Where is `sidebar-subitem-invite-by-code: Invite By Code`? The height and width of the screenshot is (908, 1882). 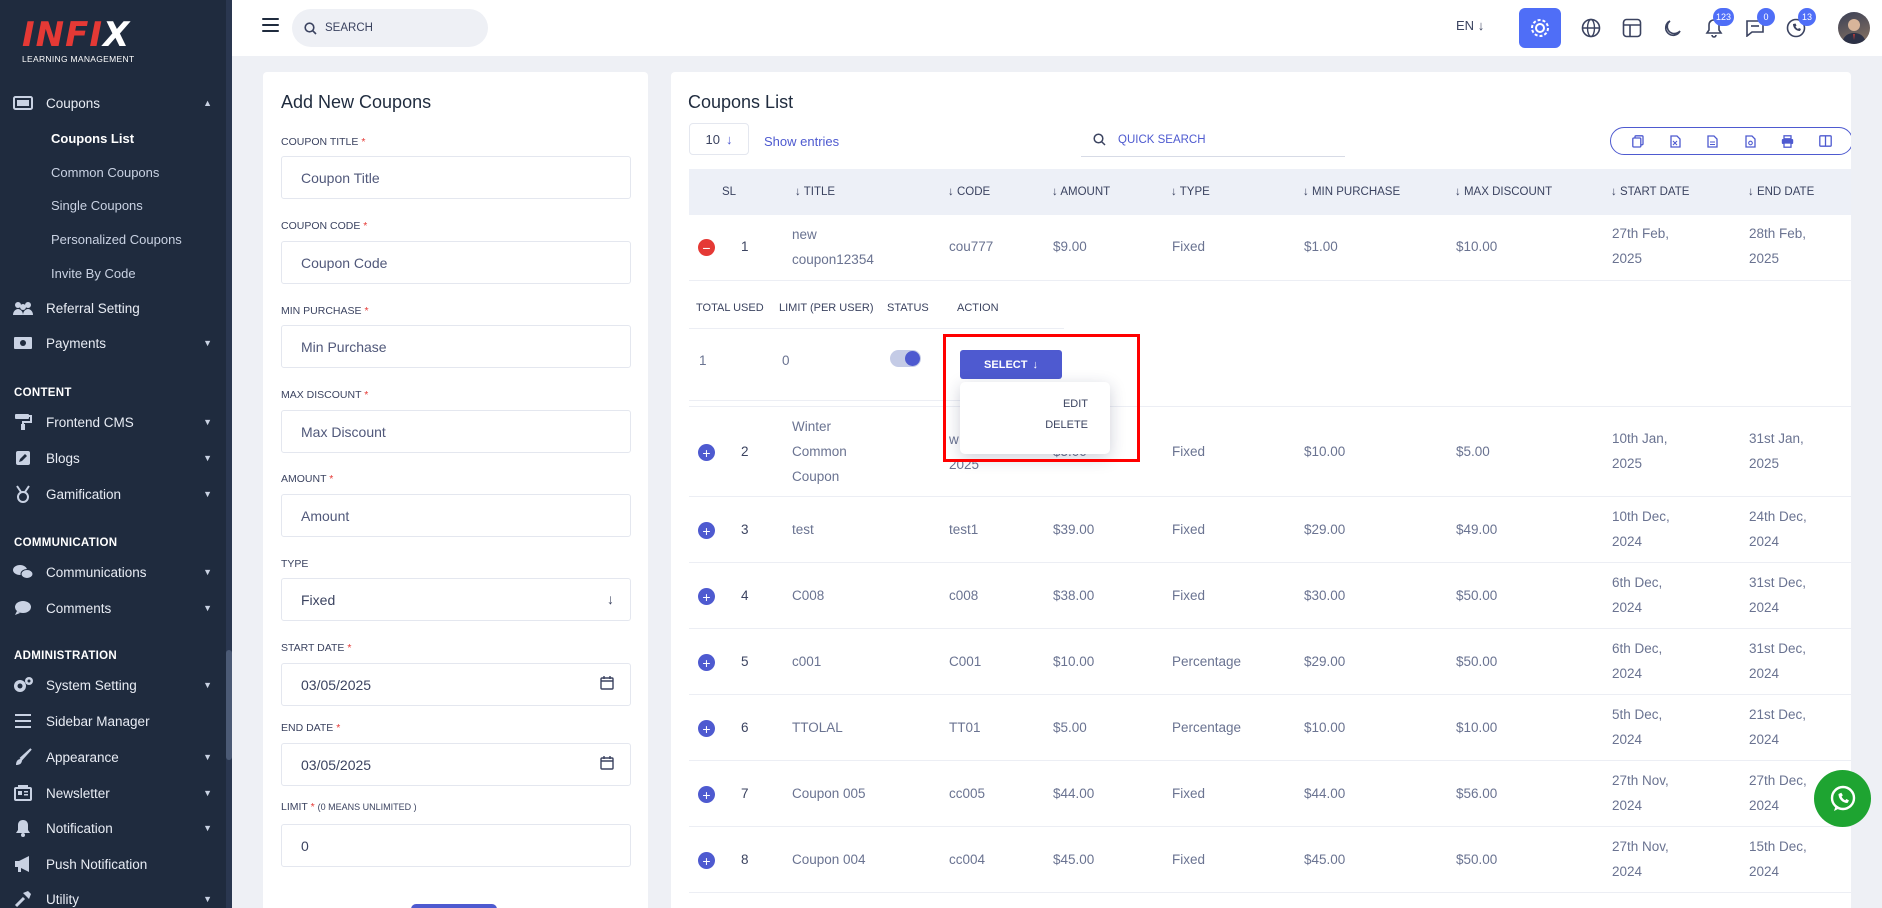
sidebar-subitem-invite-by-code: Invite By Code is located at coordinates (93, 273).